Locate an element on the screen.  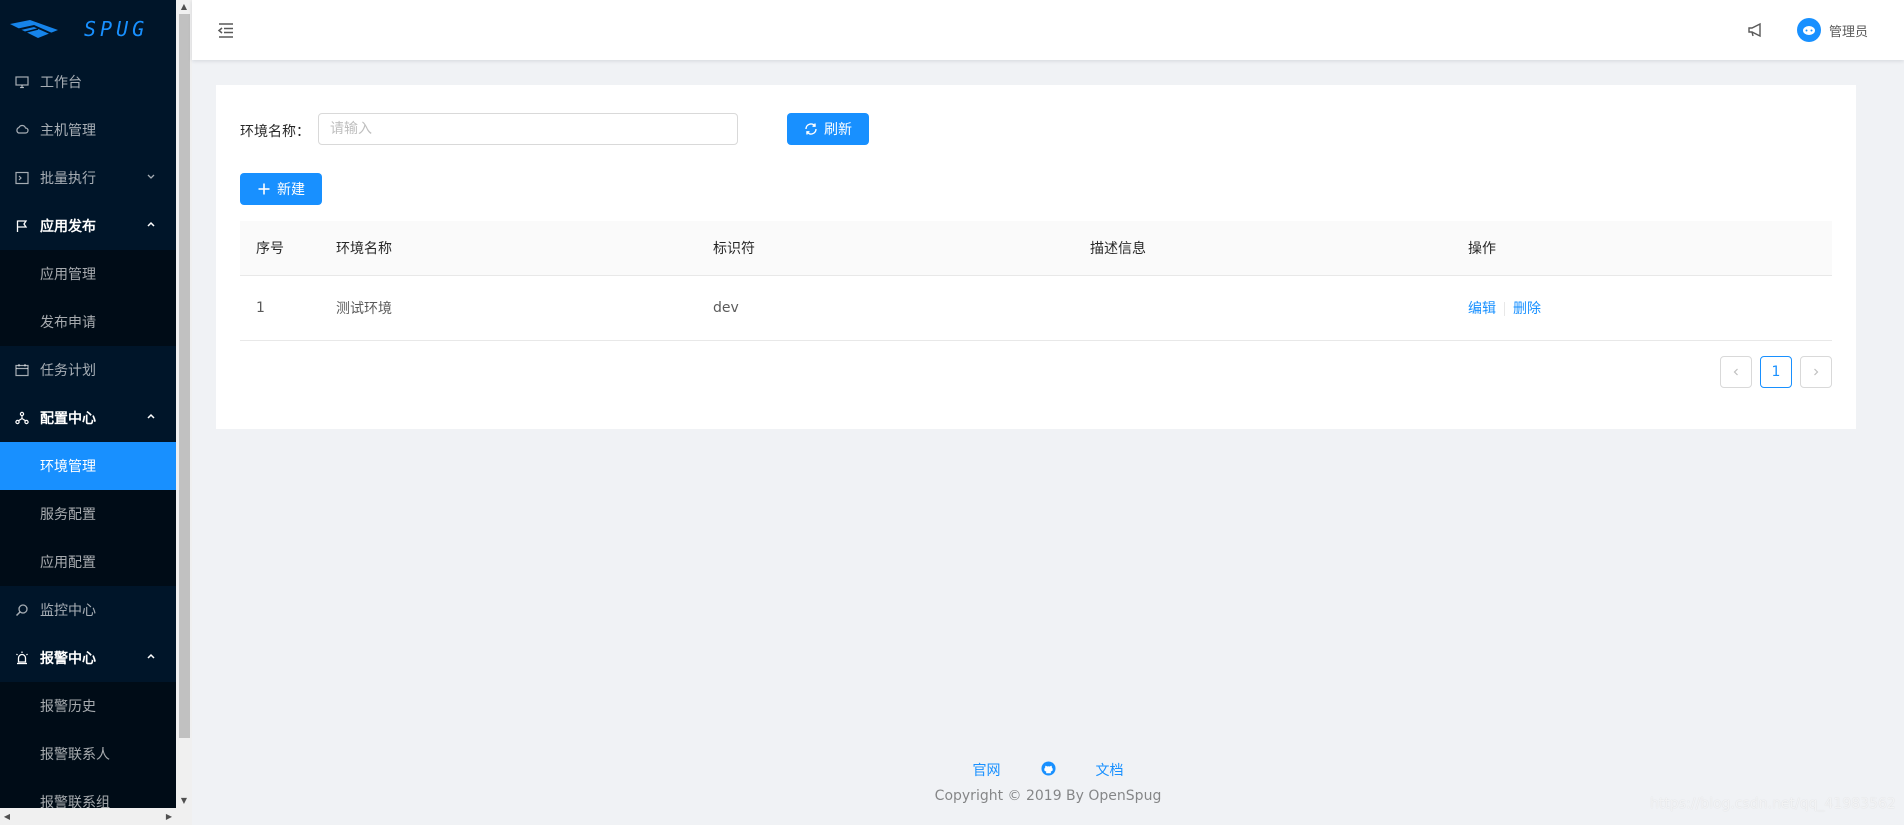
logo-text: SPUG is located at coordinates (116, 29).